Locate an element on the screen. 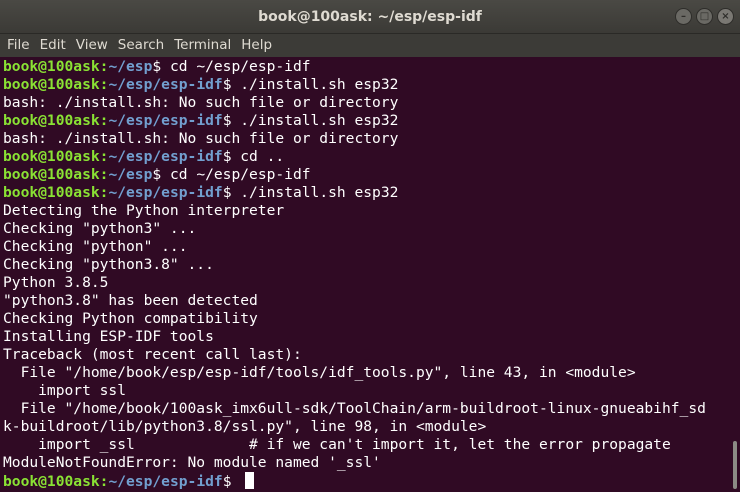  menu-file: File is located at coordinates (18, 45).